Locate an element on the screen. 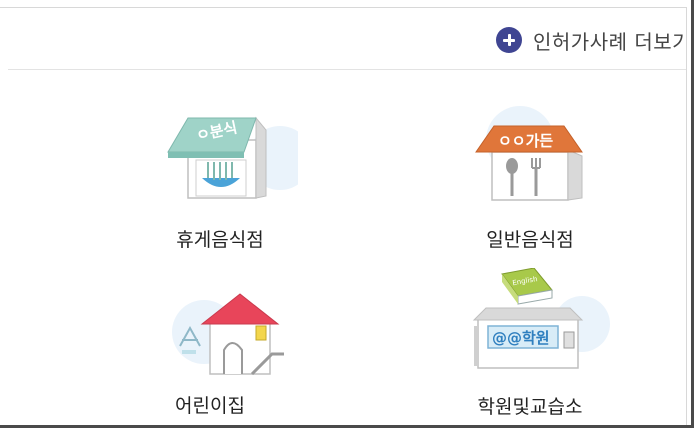  category-general-food: ㅇㅇ가든 일반음식점 is located at coordinates (530, 180).